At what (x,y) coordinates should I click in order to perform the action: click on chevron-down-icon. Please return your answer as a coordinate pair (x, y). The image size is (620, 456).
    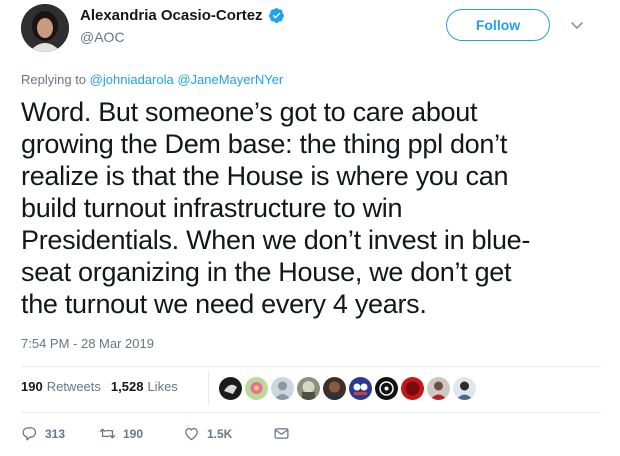
    Looking at the image, I should click on (577, 25).